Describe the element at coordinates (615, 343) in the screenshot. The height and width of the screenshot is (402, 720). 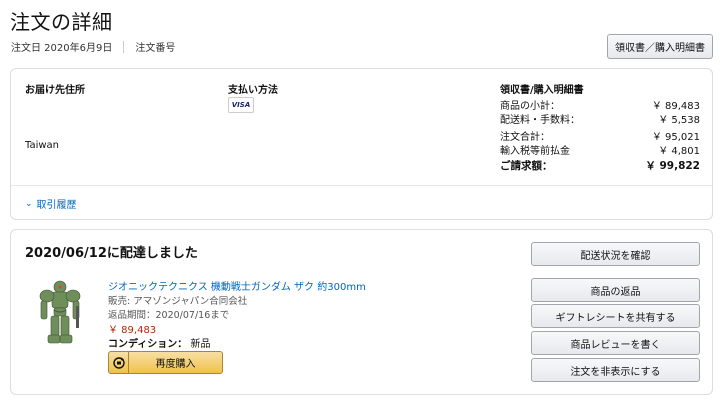
I see `write-review-button: 商品レビューを書く` at that location.